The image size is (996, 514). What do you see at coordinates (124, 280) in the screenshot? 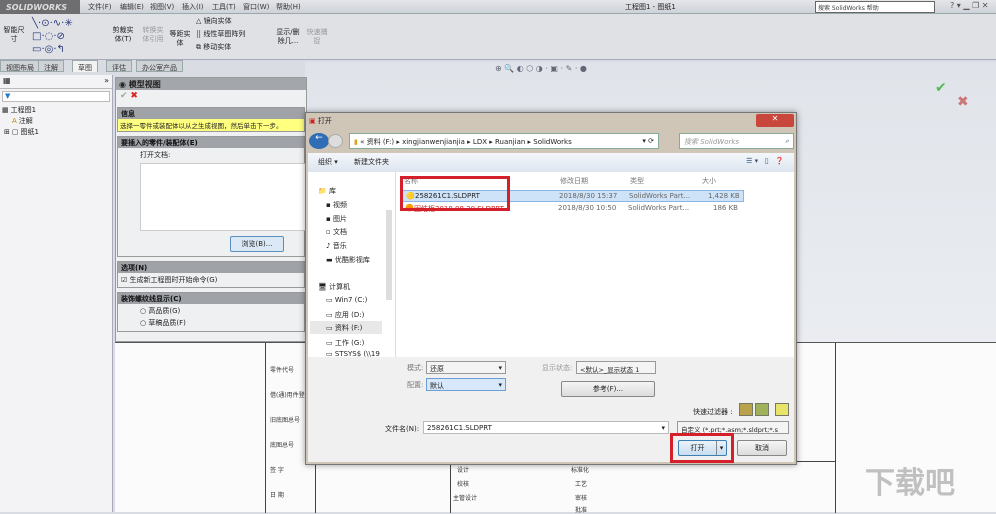
I see `checkbox-checked-icon: ☑` at bounding box center [124, 280].